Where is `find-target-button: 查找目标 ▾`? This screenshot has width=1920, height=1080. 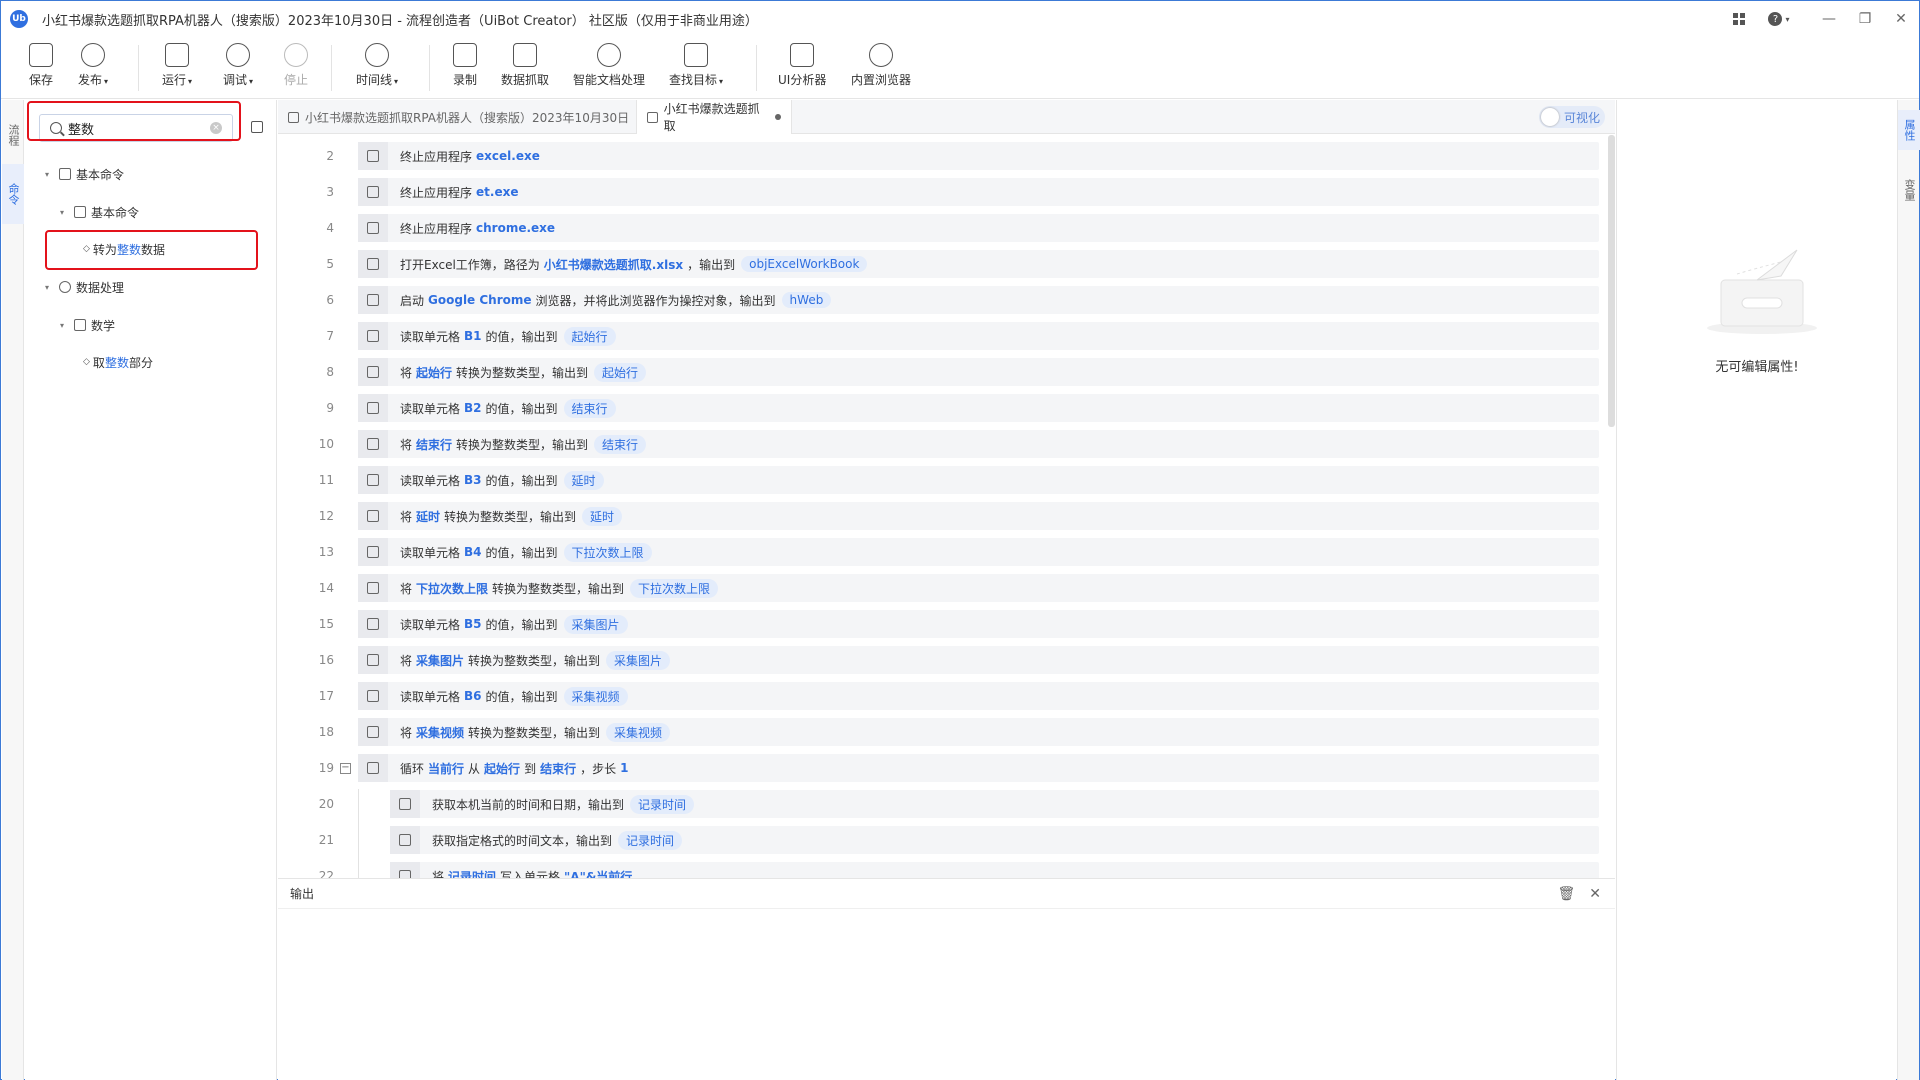
find-target-button: 查找目标 ▾ is located at coordinates (696, 65).